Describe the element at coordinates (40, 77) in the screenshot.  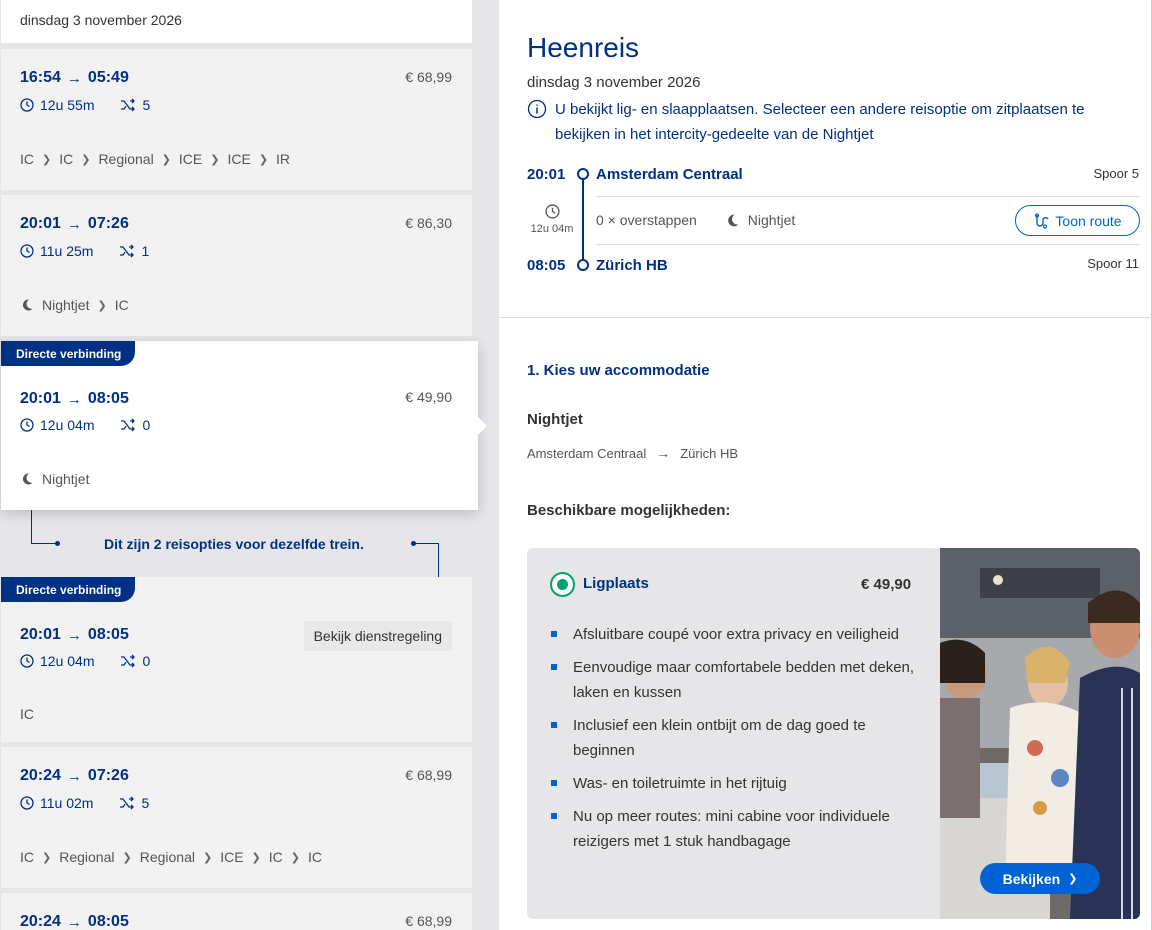
I see `departure-time: 16:54` at that location.